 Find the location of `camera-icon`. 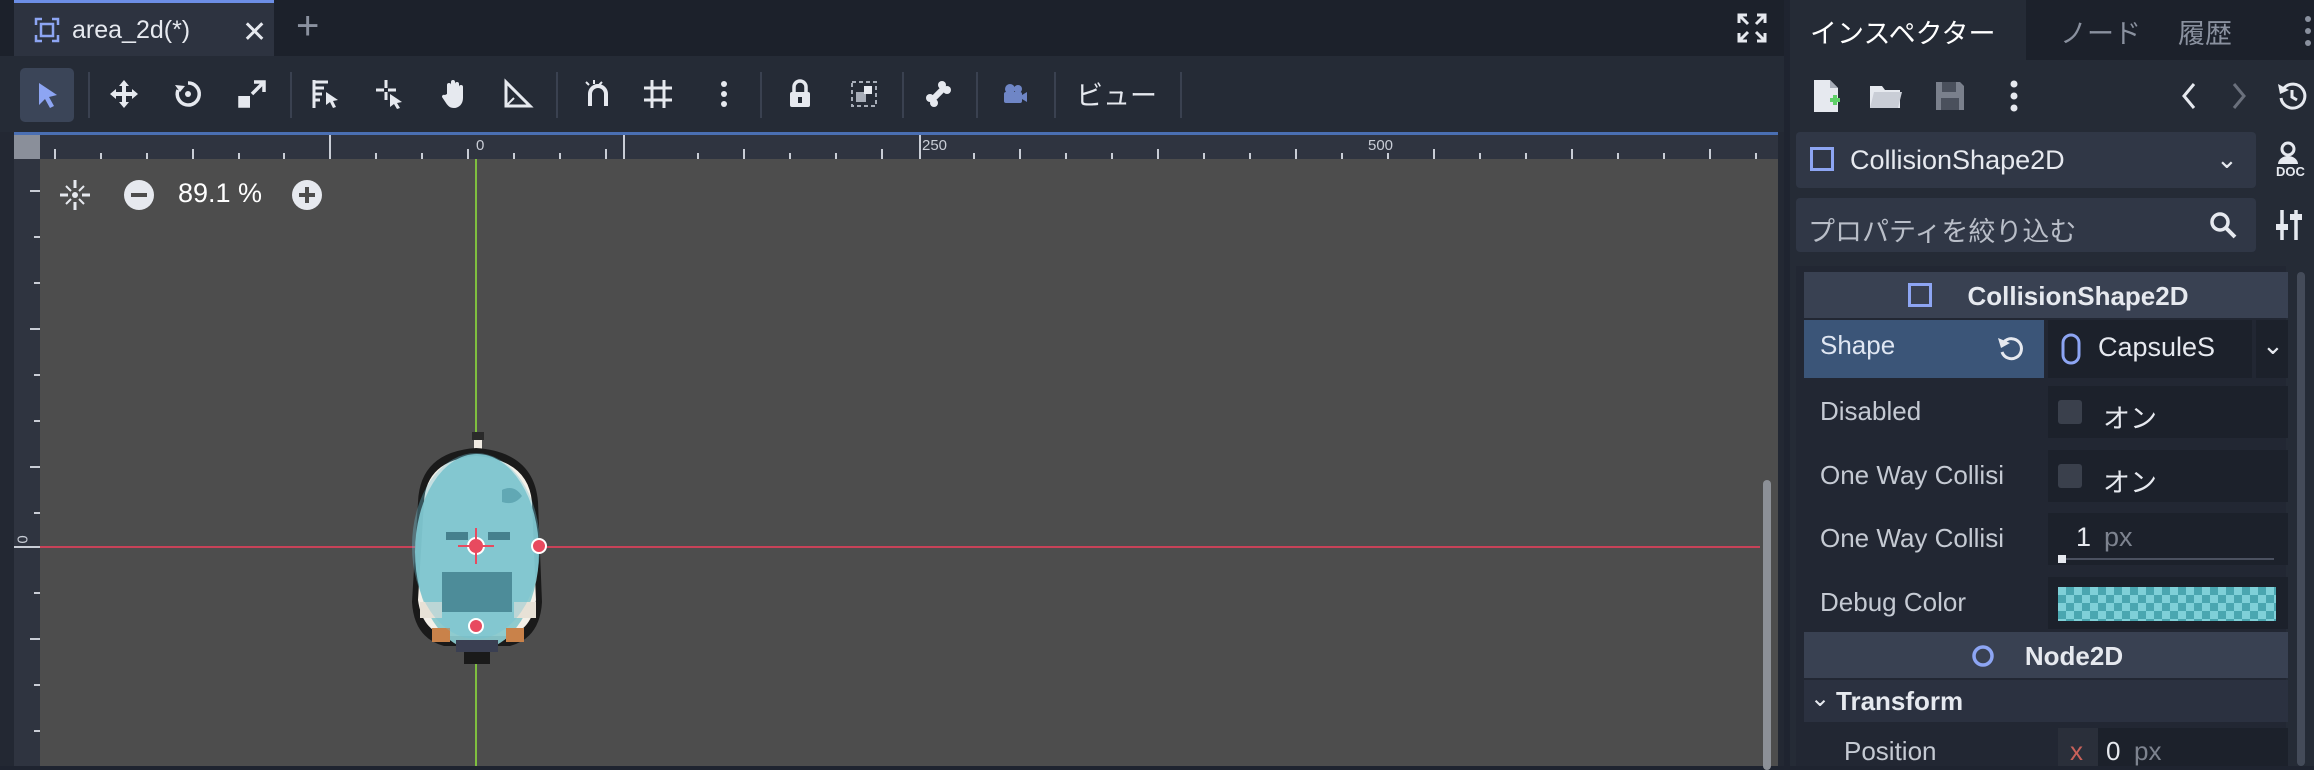

camera-icon is located at coordinates (1015, 93).